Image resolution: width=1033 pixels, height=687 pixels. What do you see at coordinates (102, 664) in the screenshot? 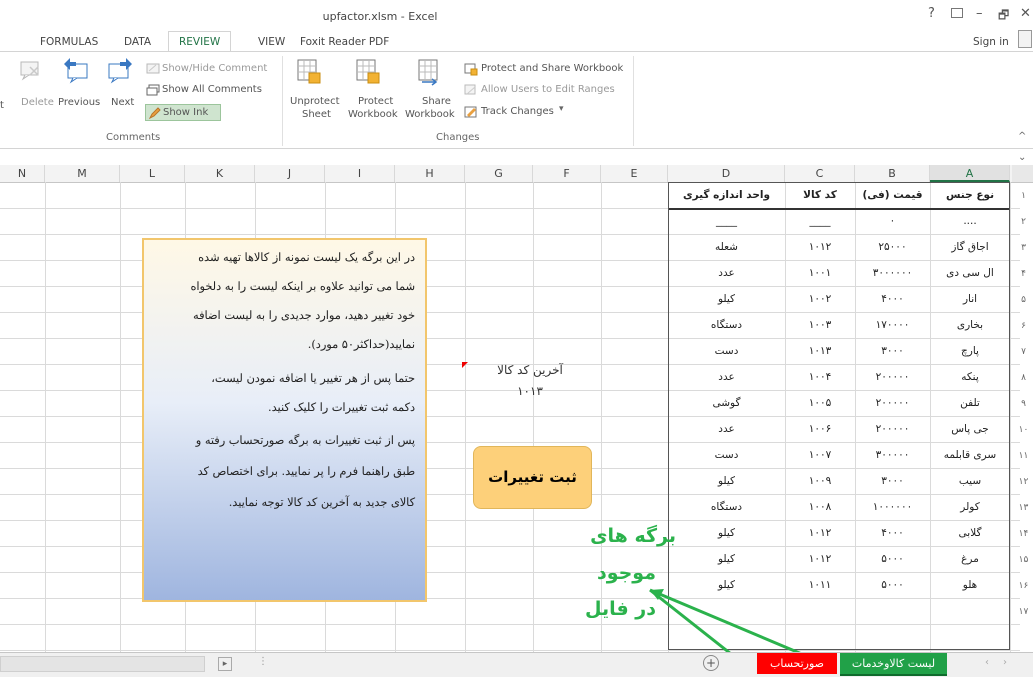
I see `horizontal-scrollbar` at bounding box center [102, 664].